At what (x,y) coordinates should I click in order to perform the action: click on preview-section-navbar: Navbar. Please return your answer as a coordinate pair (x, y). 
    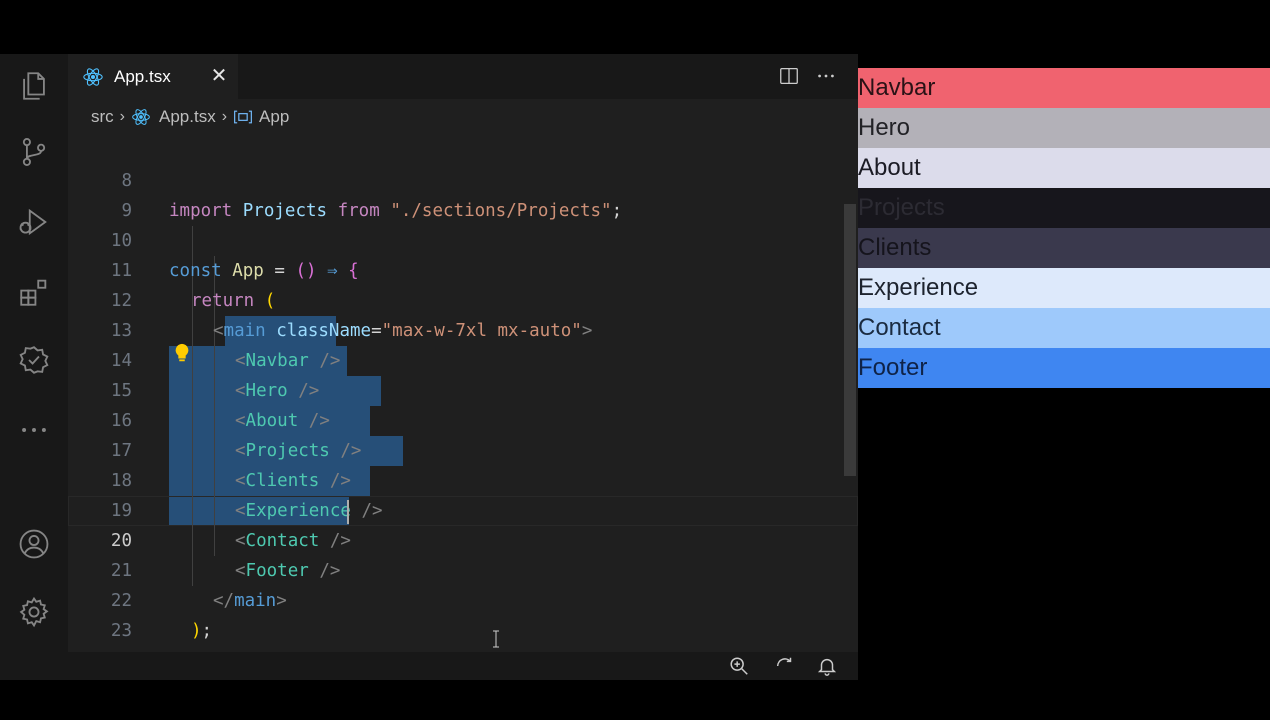
    Looking at the image, I should click on (1064, 88).